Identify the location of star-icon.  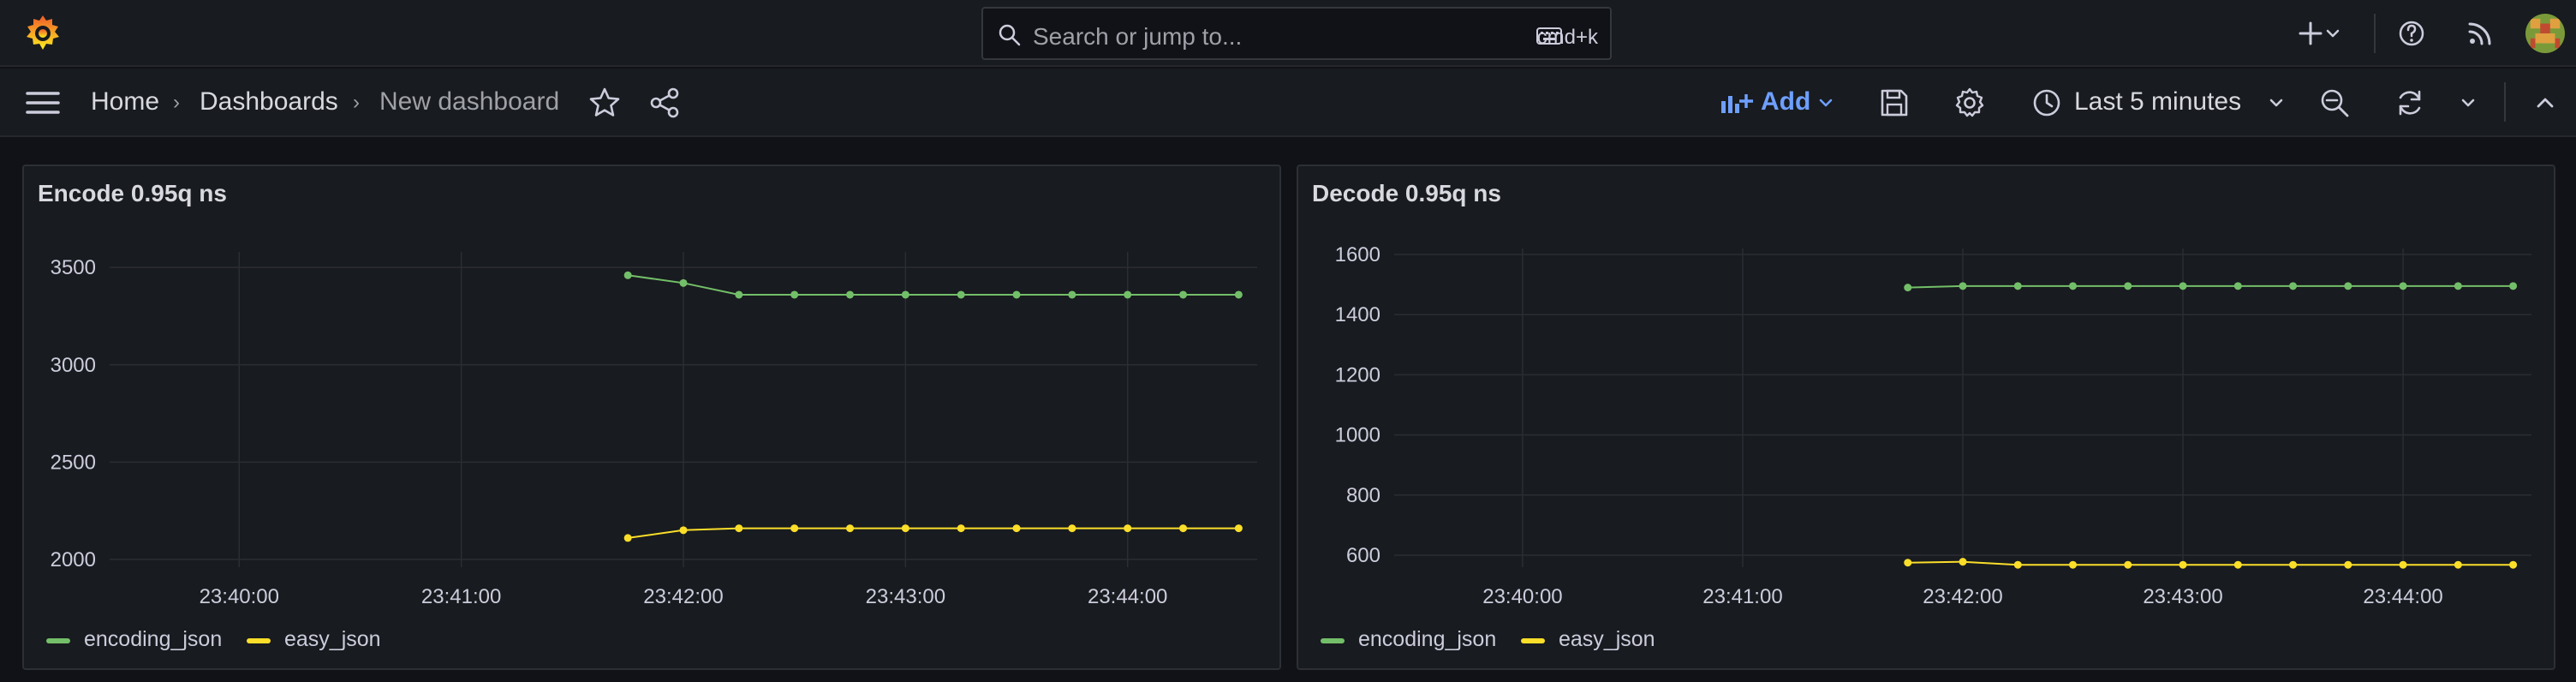
(604, 103).